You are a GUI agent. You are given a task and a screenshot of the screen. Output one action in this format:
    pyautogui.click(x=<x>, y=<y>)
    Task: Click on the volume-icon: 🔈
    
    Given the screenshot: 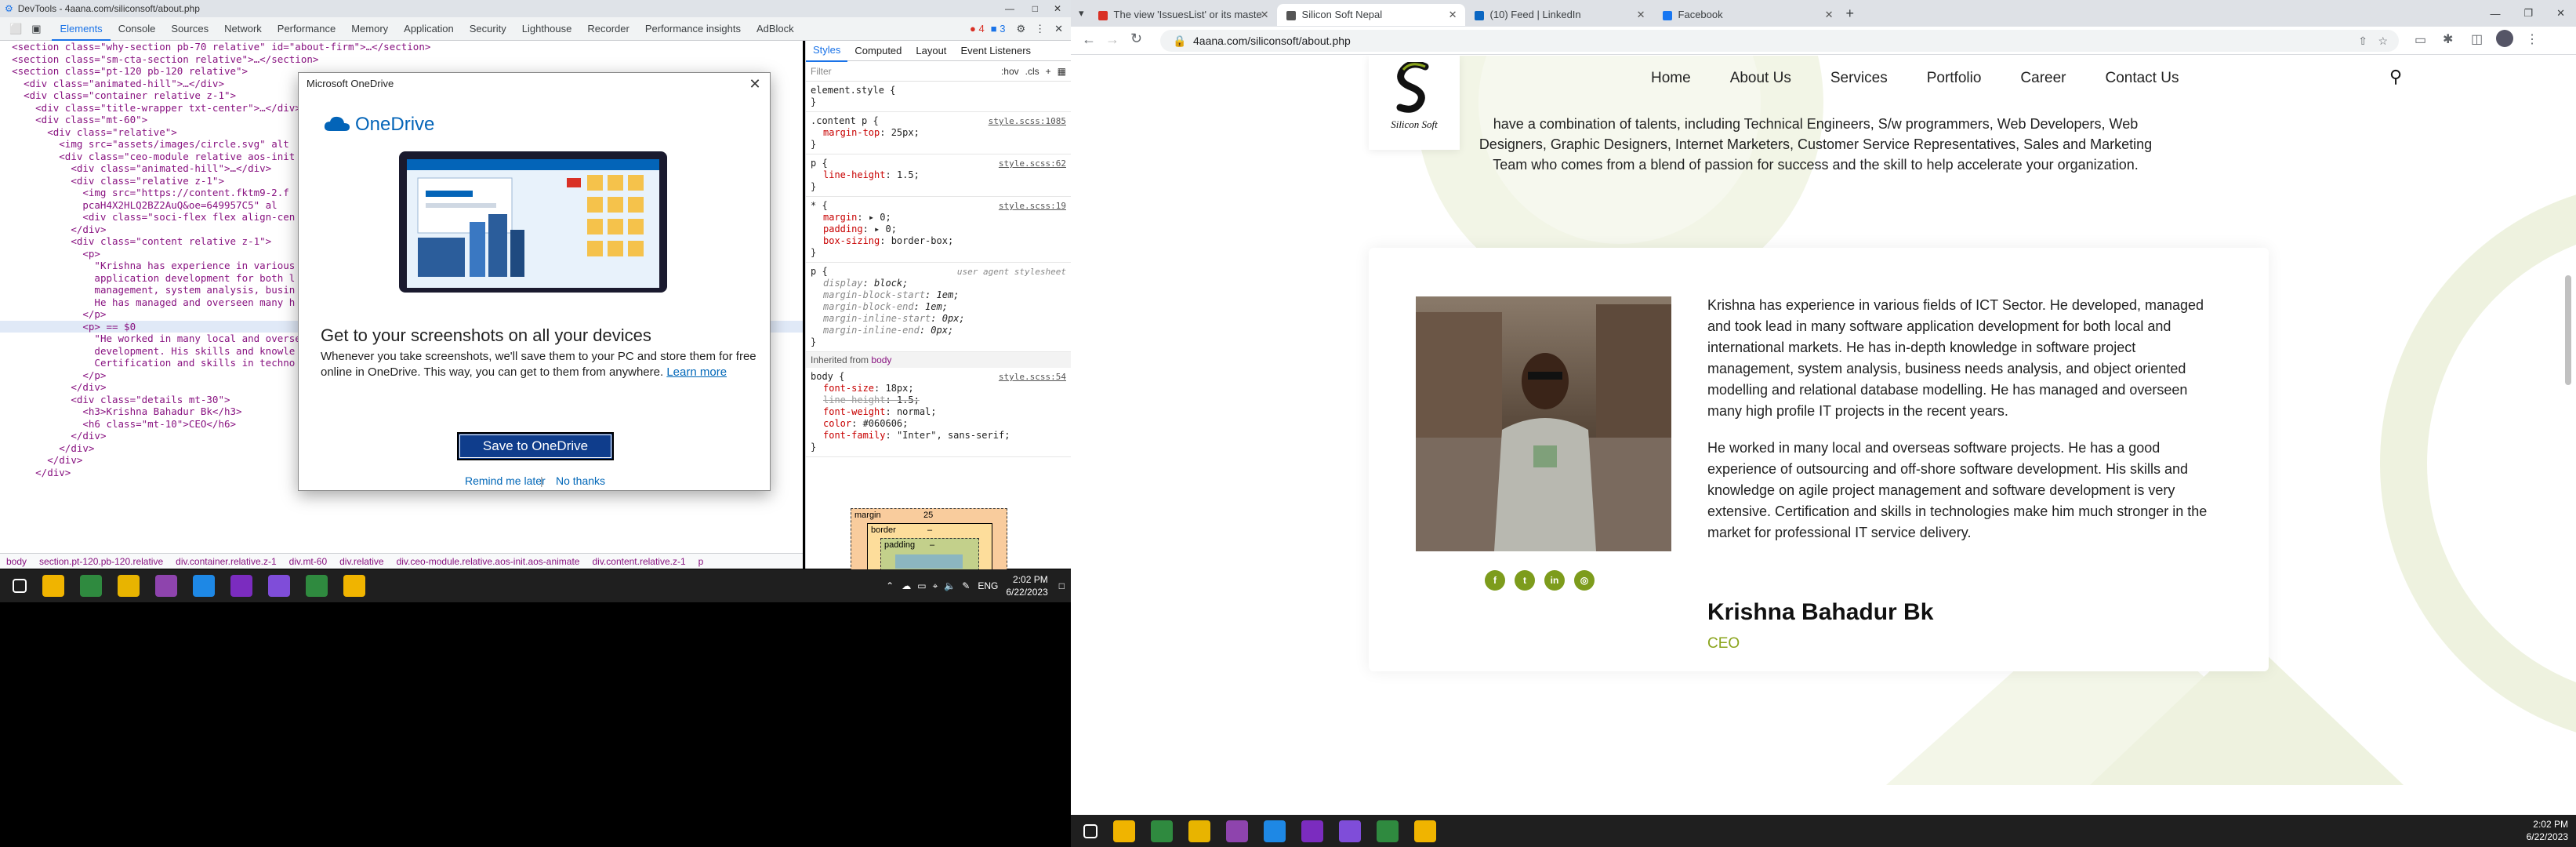 What is the action you would take?
    pyautogui.click(x=950, y=586)
    